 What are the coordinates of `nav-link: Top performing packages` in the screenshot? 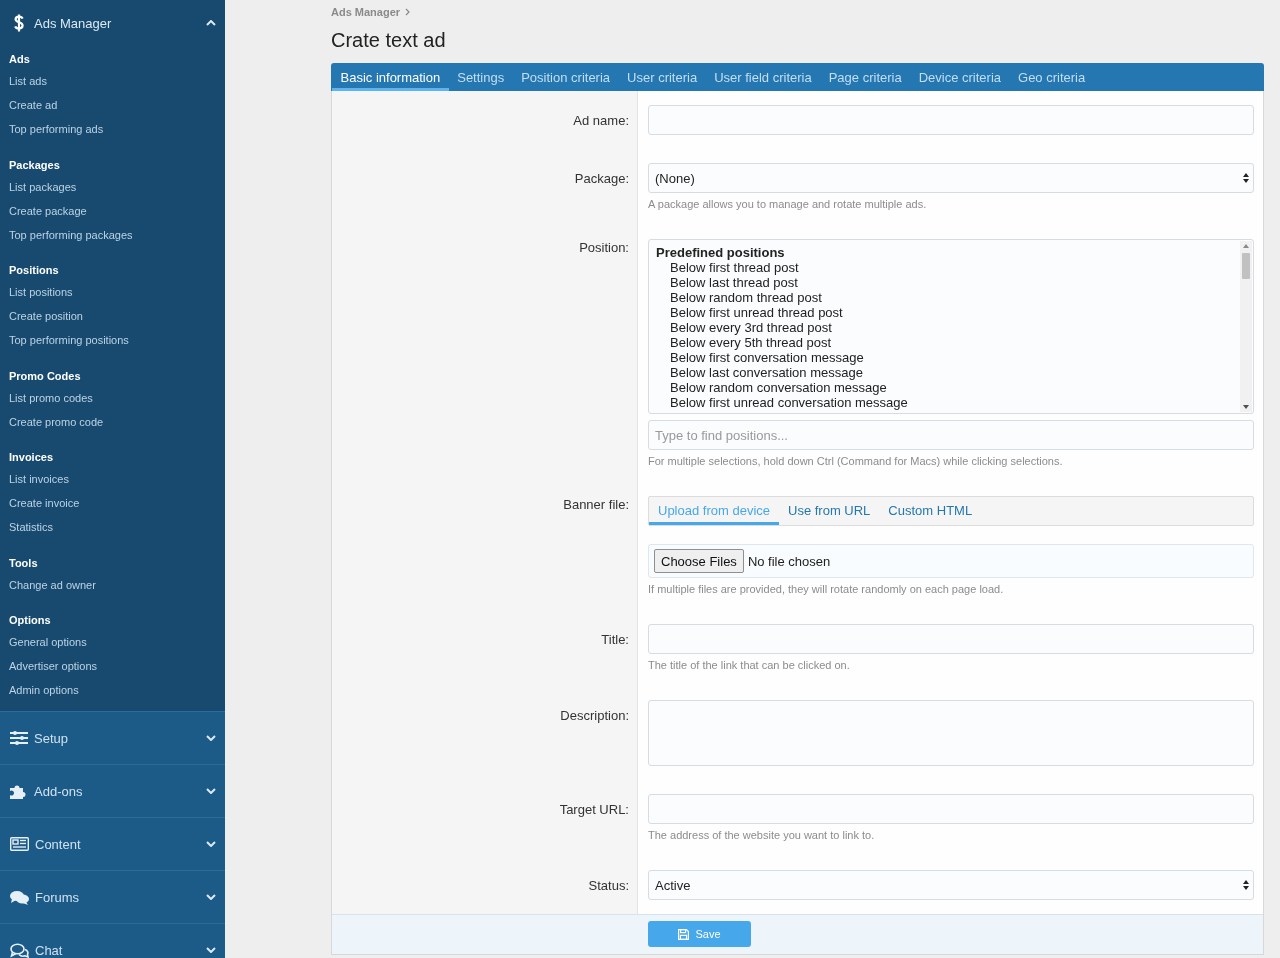 It's located at (112, 234).